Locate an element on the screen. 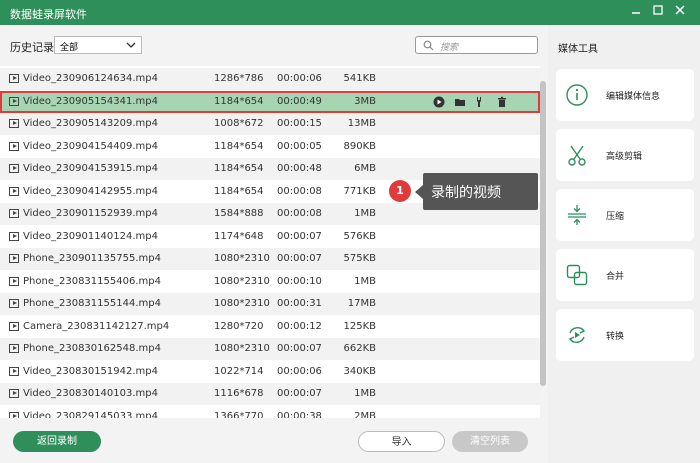  file-name: Video_230906124634.mp4 is located at coordinates (90, 78).